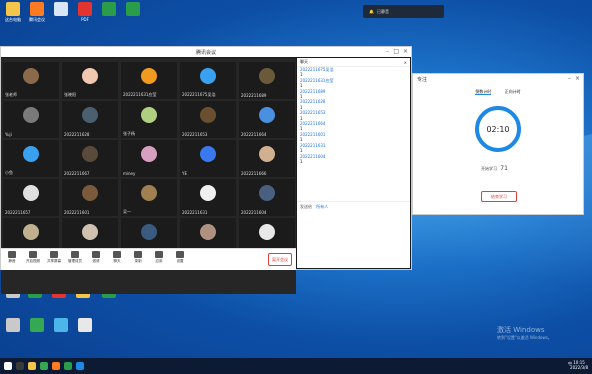 This screenshot has width=592, height=374. I want to click on toolbar-label: 共享屏幕, so click(54, 261).